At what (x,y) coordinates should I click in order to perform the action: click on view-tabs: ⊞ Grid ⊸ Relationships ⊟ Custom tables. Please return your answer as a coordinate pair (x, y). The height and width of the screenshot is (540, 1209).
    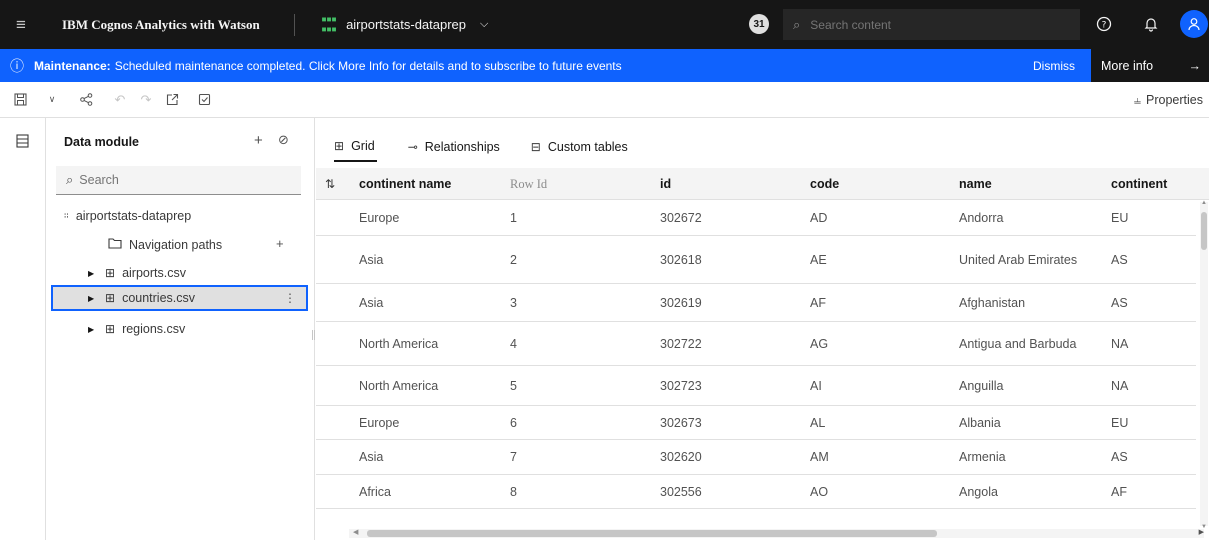
    Looking at the image, I should click on (472, 147).